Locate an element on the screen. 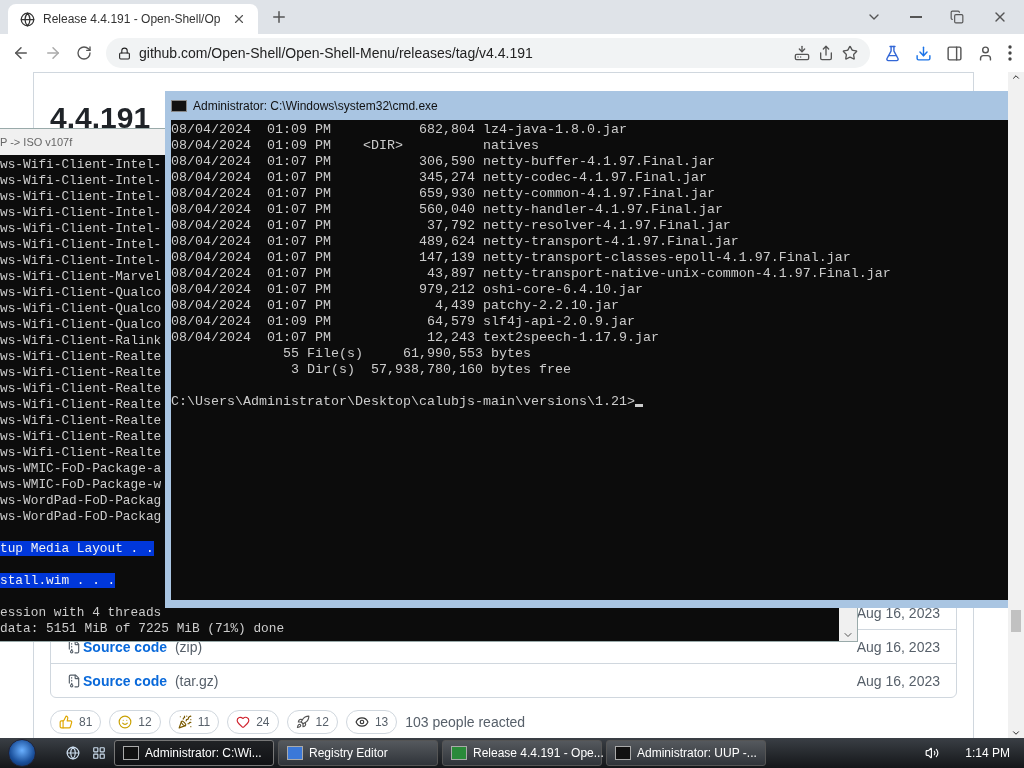 The height and width of the screenshot is (768, 1024). tab-title: Release 4.4.191 - Open-Shell/Op is located at coordinates (132, 19).